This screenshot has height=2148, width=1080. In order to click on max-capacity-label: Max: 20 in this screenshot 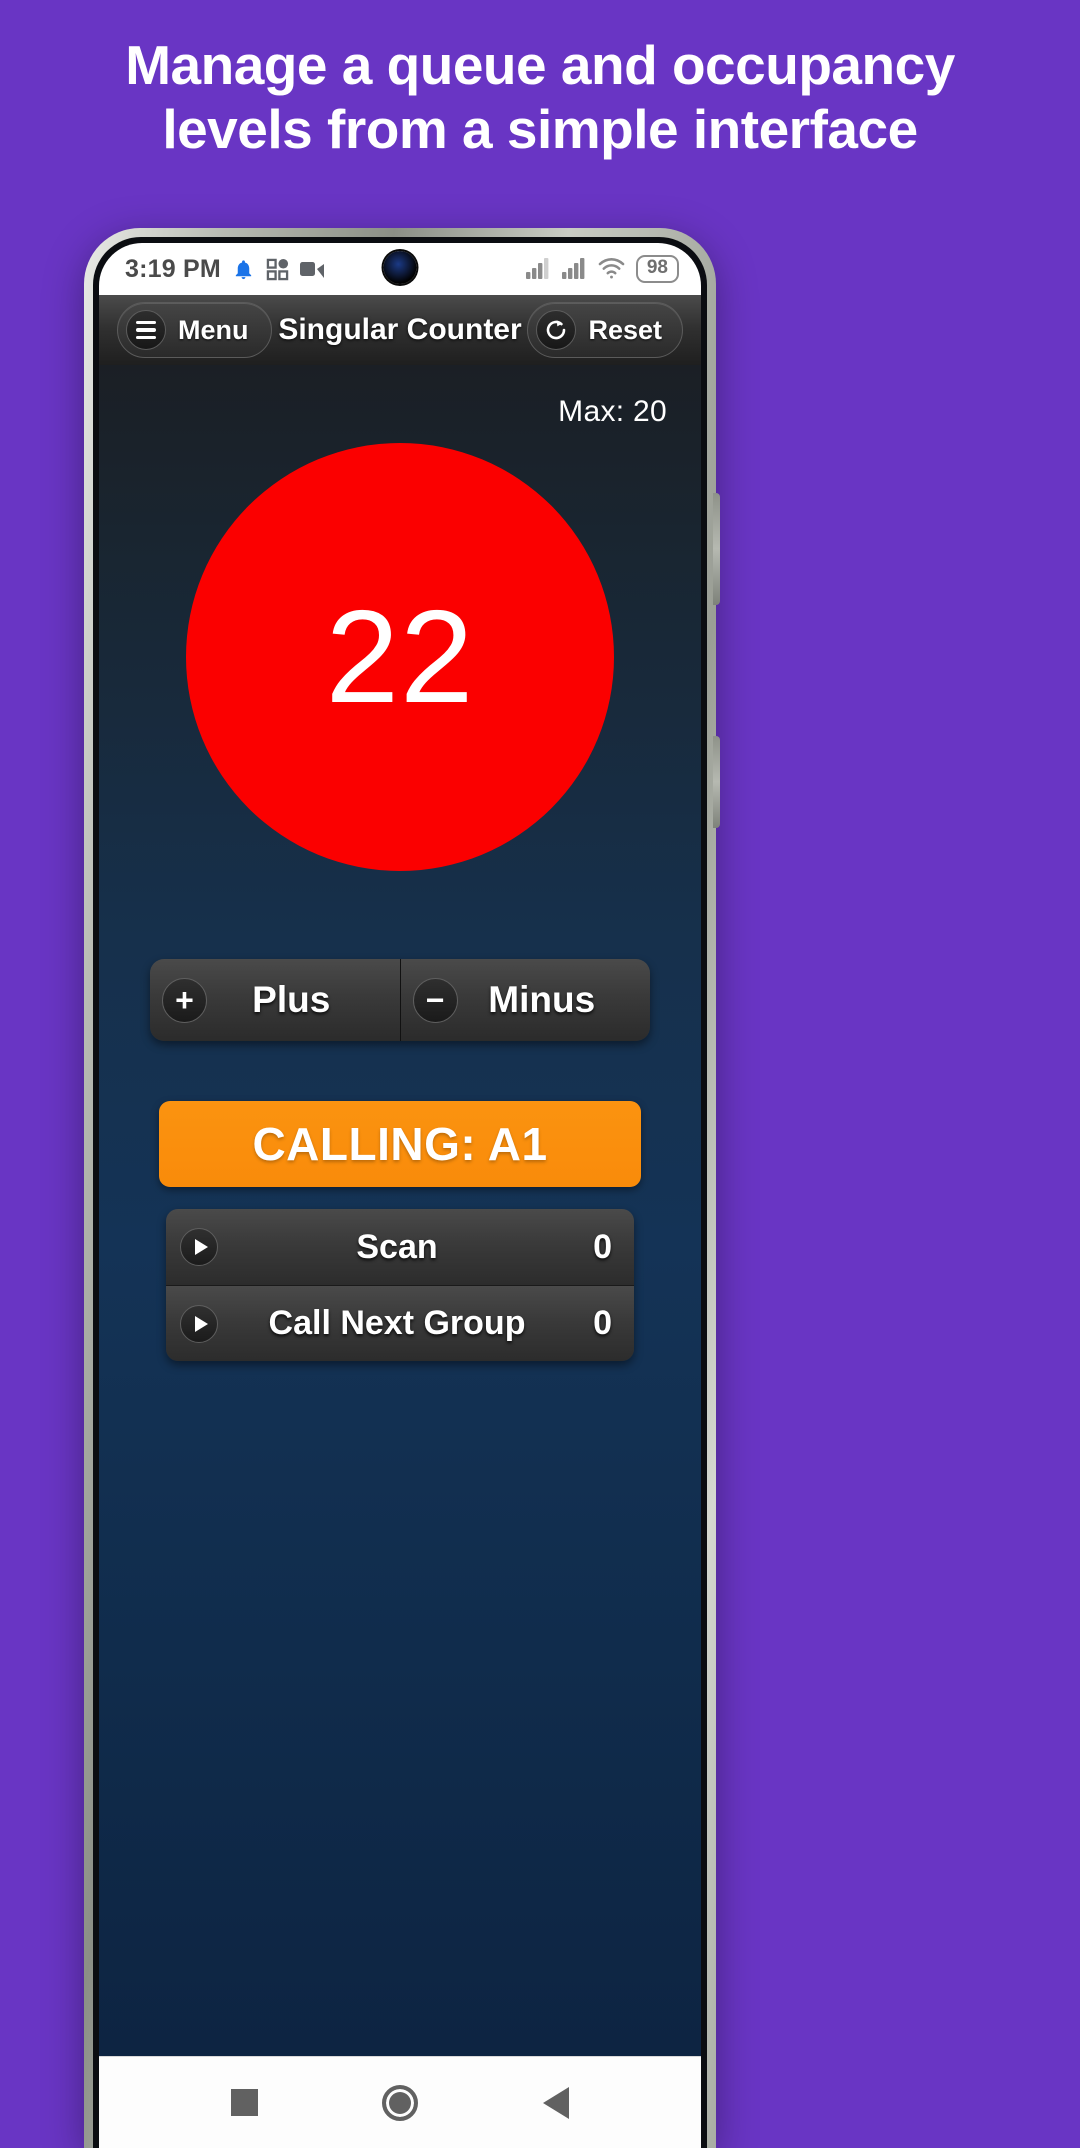, I will do `click(612, 411)`.